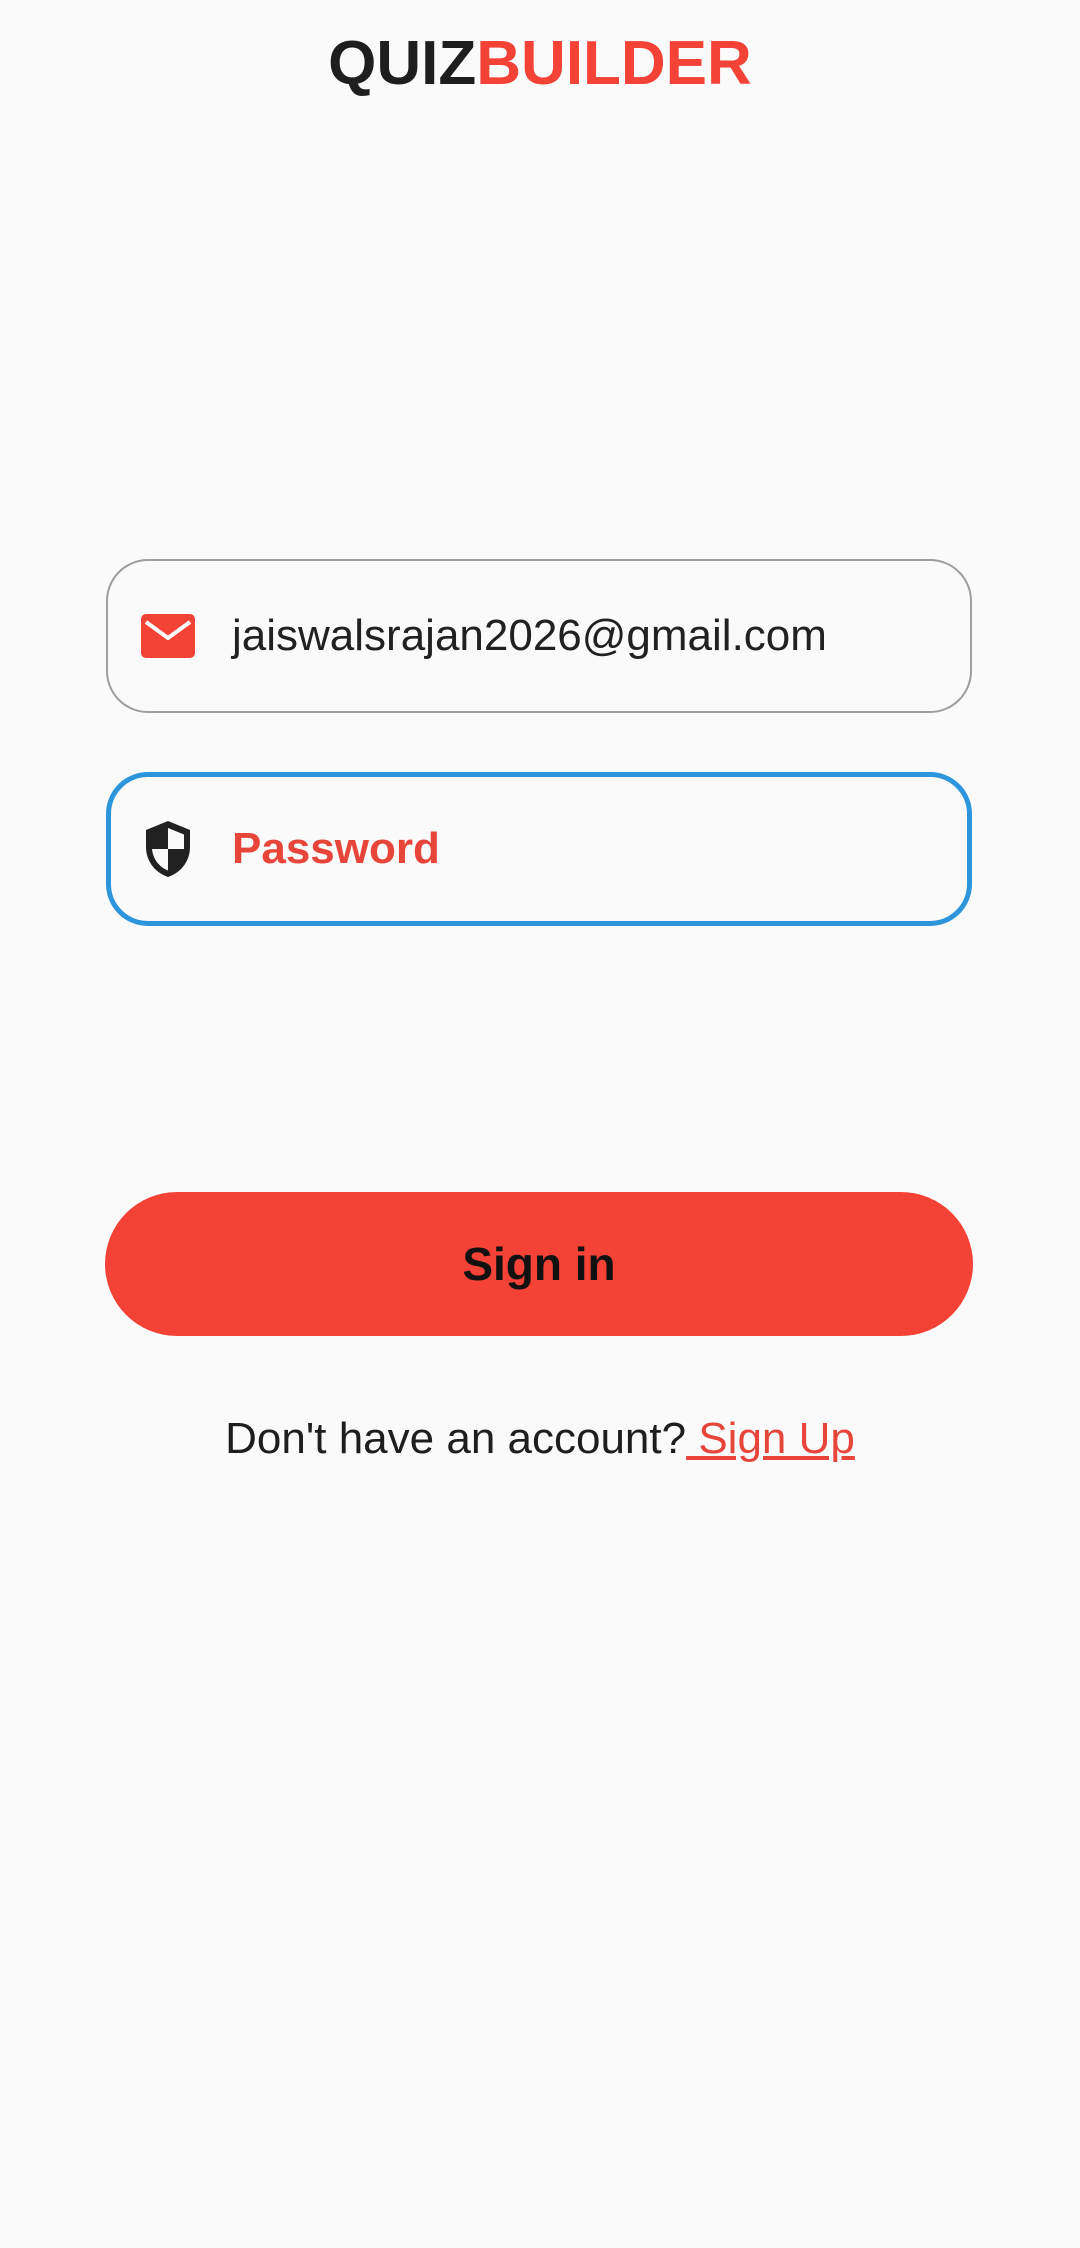 This screenshot has width=1080, height=2248. What do you see at coordinates (770, 1438) in the screenshot?
I see `sign-up-link: Sign Up` at bounding box center [770, 1438].